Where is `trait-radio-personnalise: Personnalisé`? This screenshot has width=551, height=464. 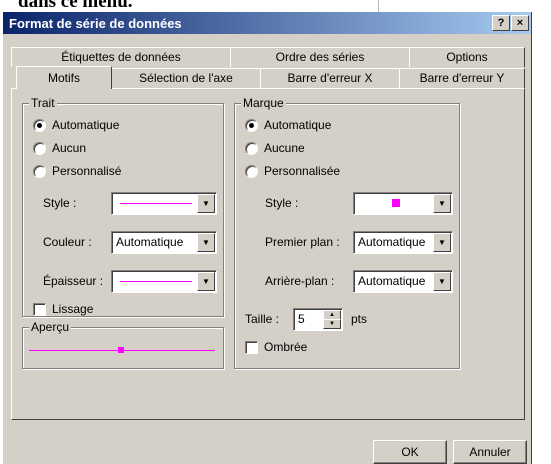
trait-radio-personnalise: Personnalisé is located at coordinates (77, 171).